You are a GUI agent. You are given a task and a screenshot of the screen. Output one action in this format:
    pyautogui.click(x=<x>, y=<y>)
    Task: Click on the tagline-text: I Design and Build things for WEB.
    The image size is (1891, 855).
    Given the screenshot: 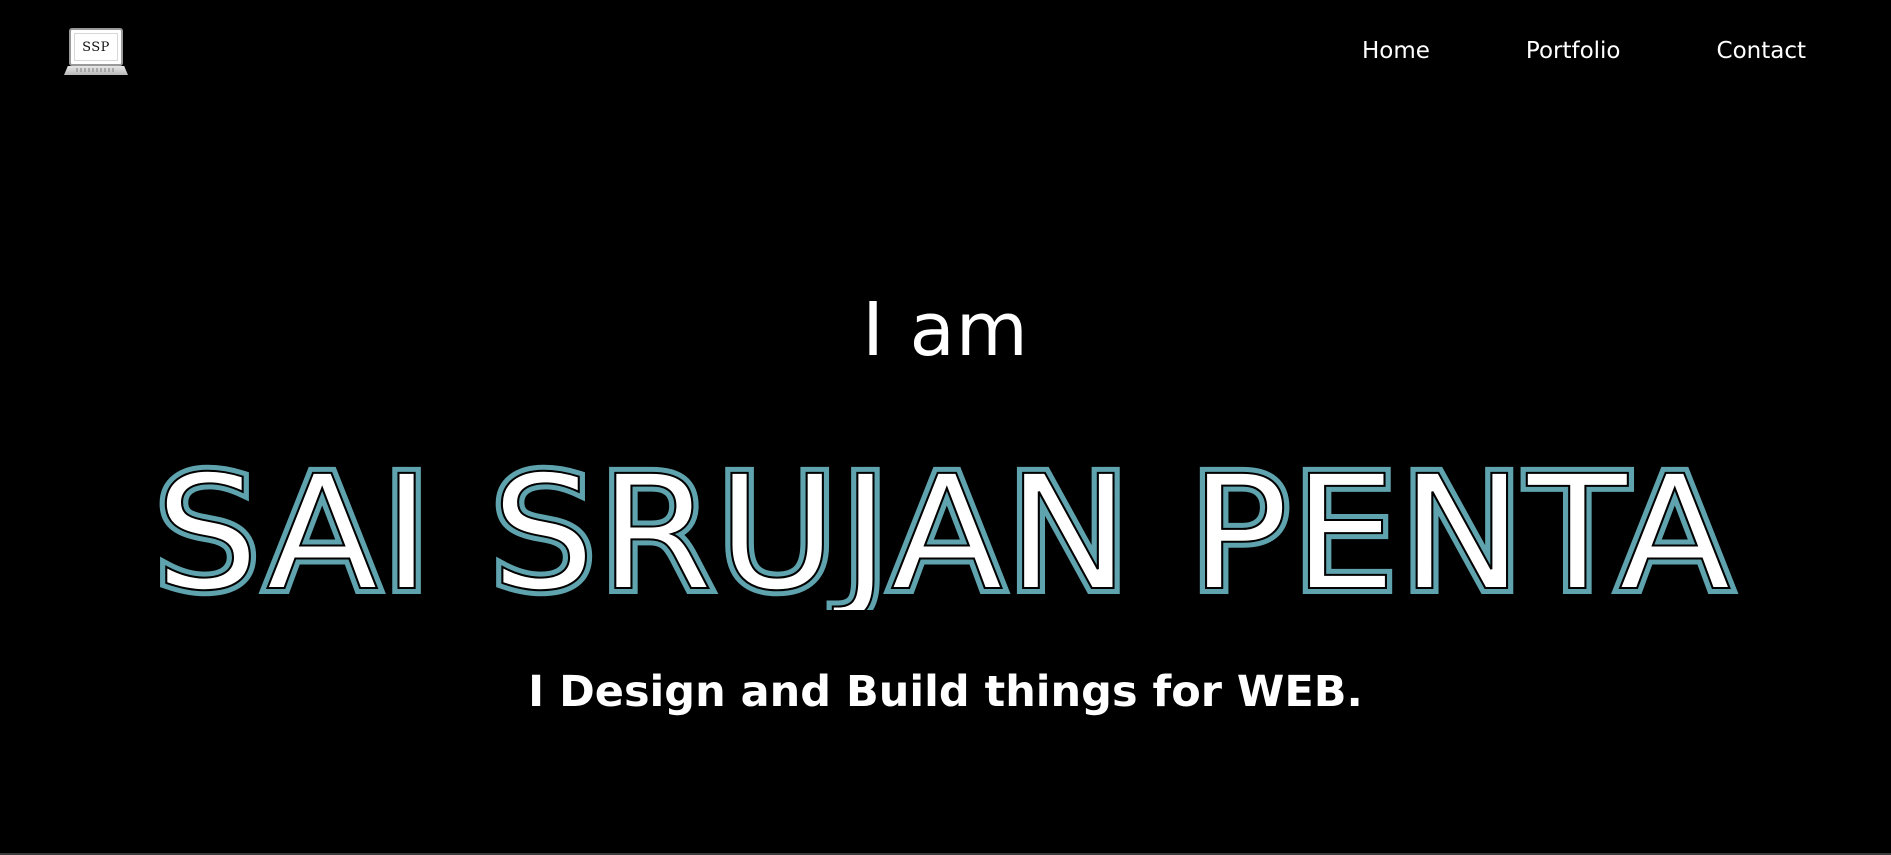 What is the action you would take?
    pyautogui.click(x=945, y=692)
    